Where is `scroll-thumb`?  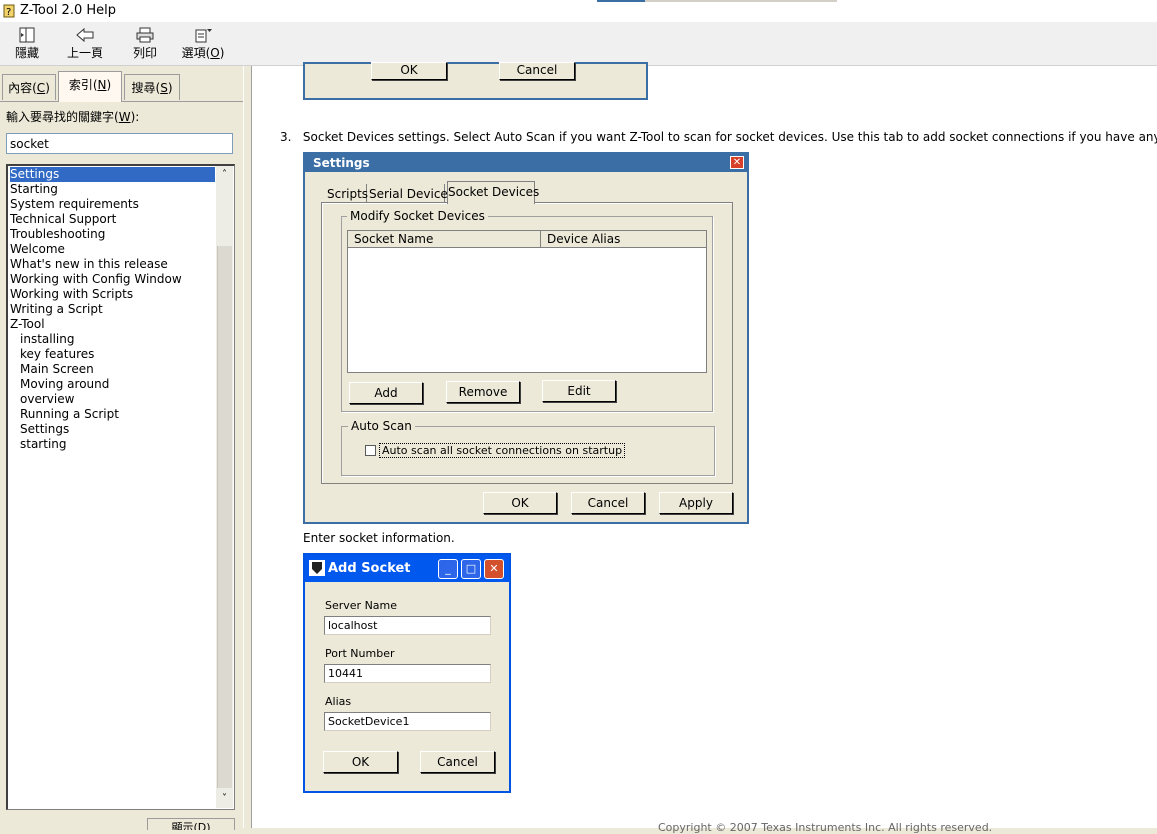 scroll-thumb is located at coordinates (224, 517).